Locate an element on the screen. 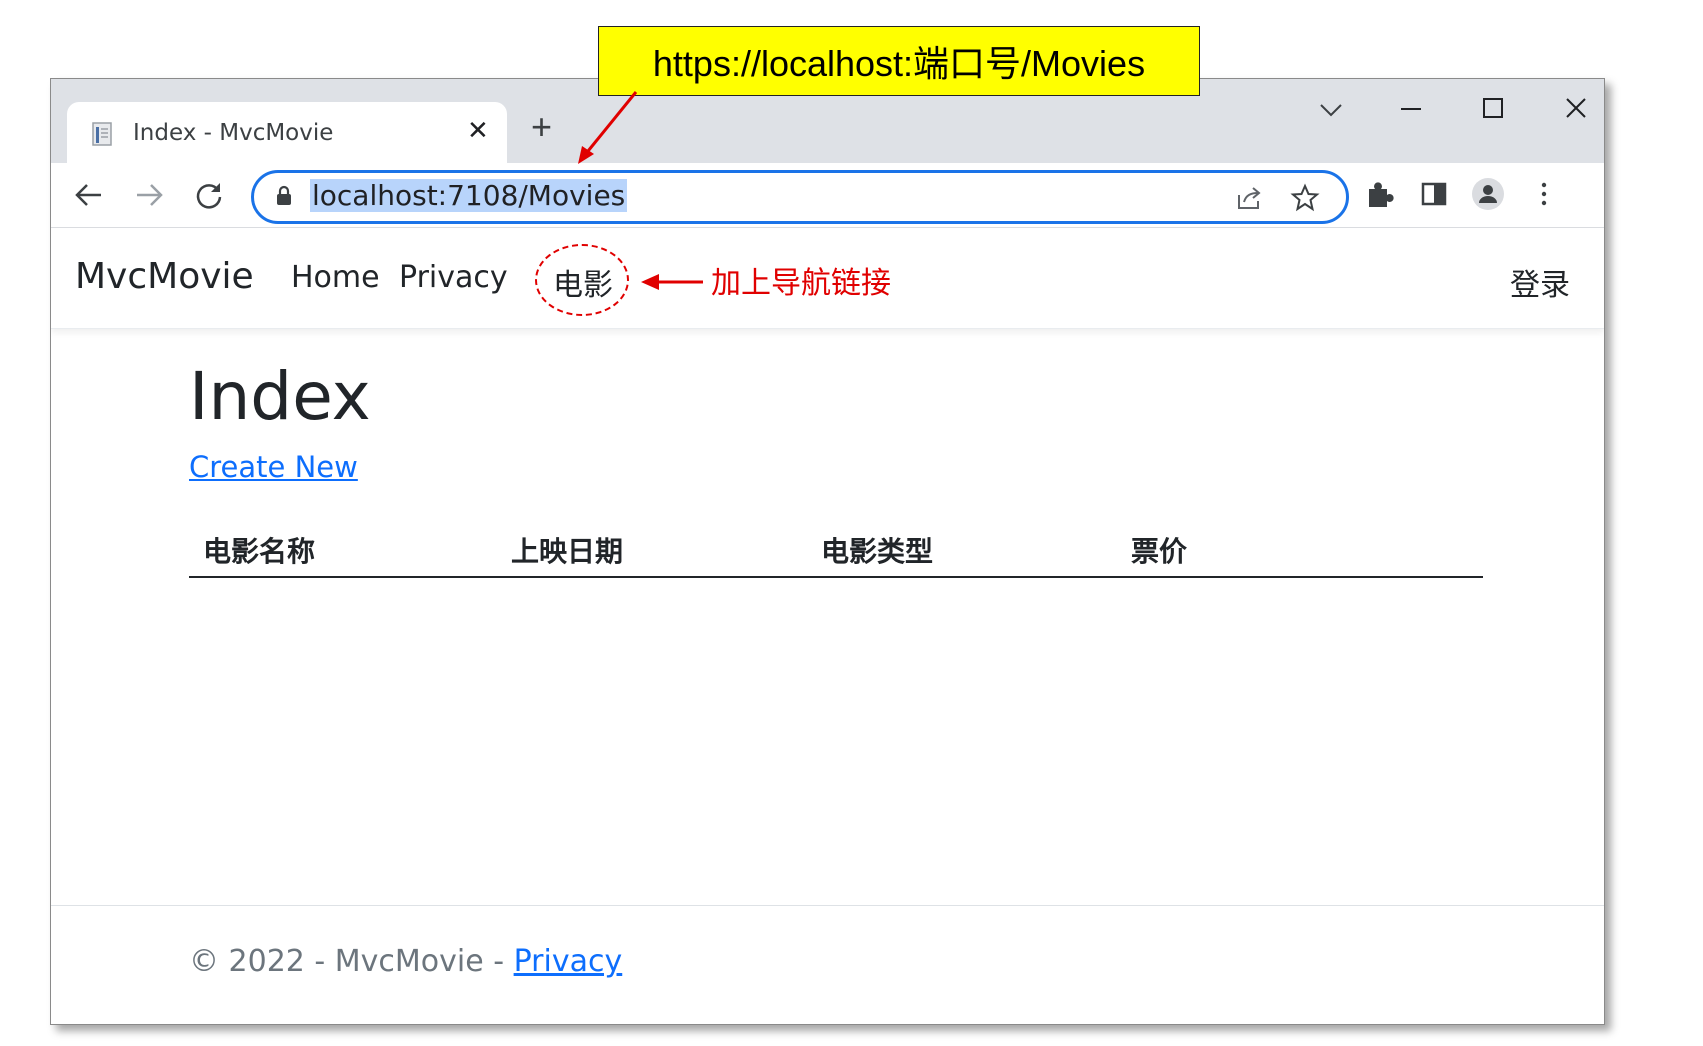 This screenshot has width=1703, height=1046. maximize-icon is located at coordinates (1493, 109).